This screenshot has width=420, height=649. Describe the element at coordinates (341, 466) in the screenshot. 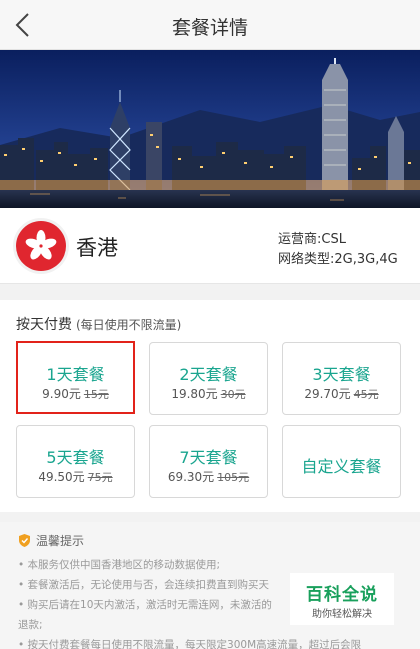

I see `package-name: 自定义套餐` at that location.